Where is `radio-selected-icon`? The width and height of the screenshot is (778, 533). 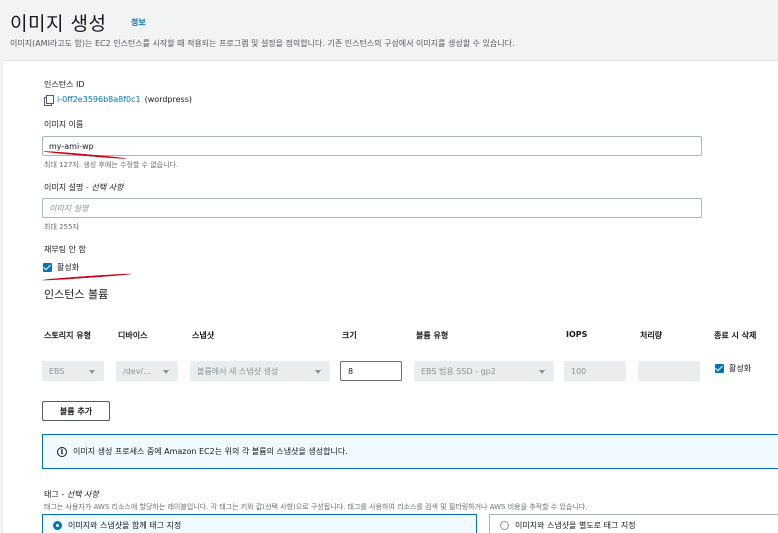 radio-selected-icon is located at coordinates (57, 525).